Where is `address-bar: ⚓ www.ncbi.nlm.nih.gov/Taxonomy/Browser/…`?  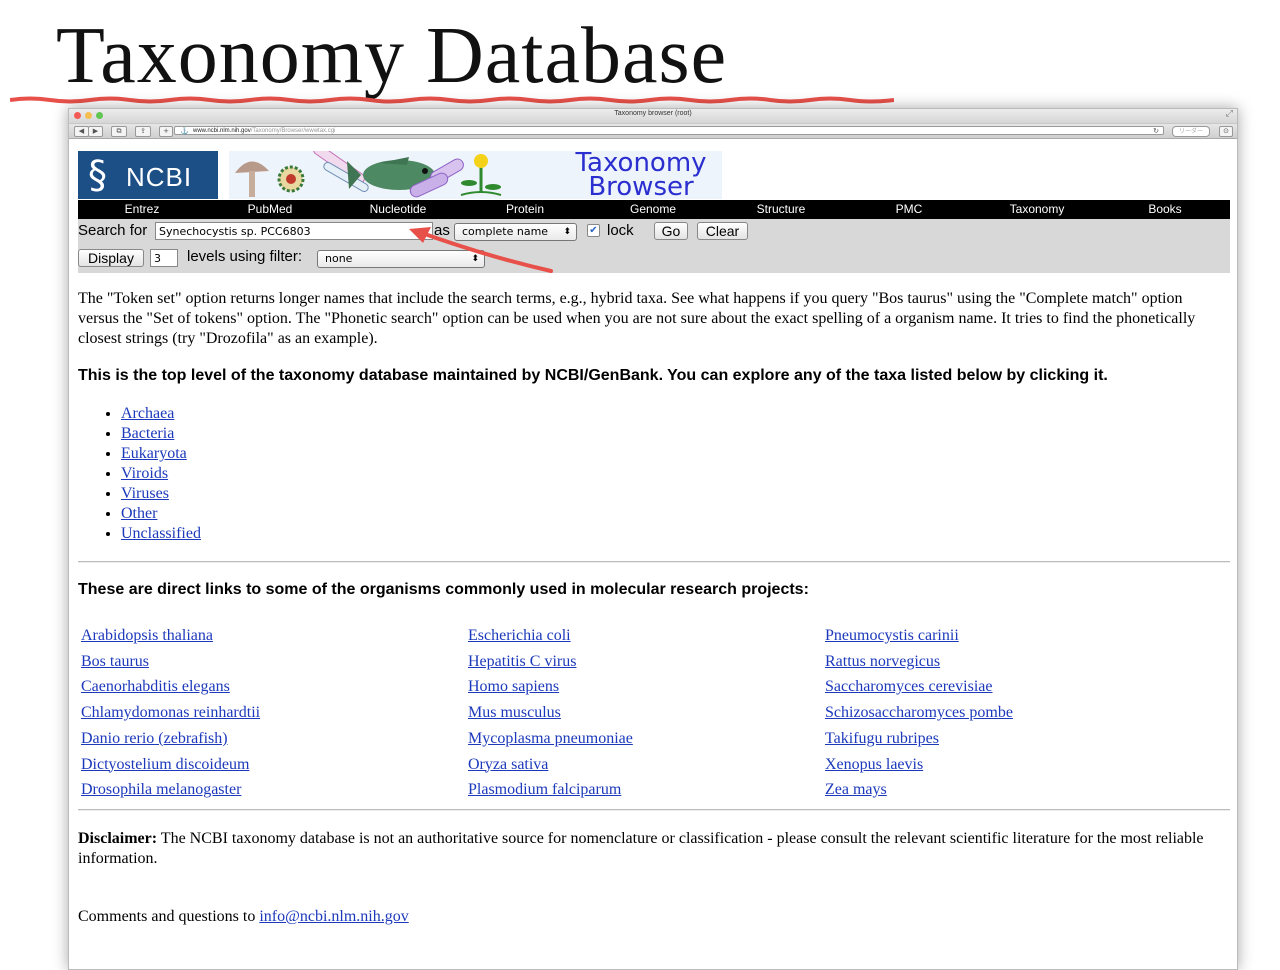 address-bar: ⚓ www.ncbi.nlm.nih.gov/Taxonomy/Browser/… is located at coordinates (669, 130).